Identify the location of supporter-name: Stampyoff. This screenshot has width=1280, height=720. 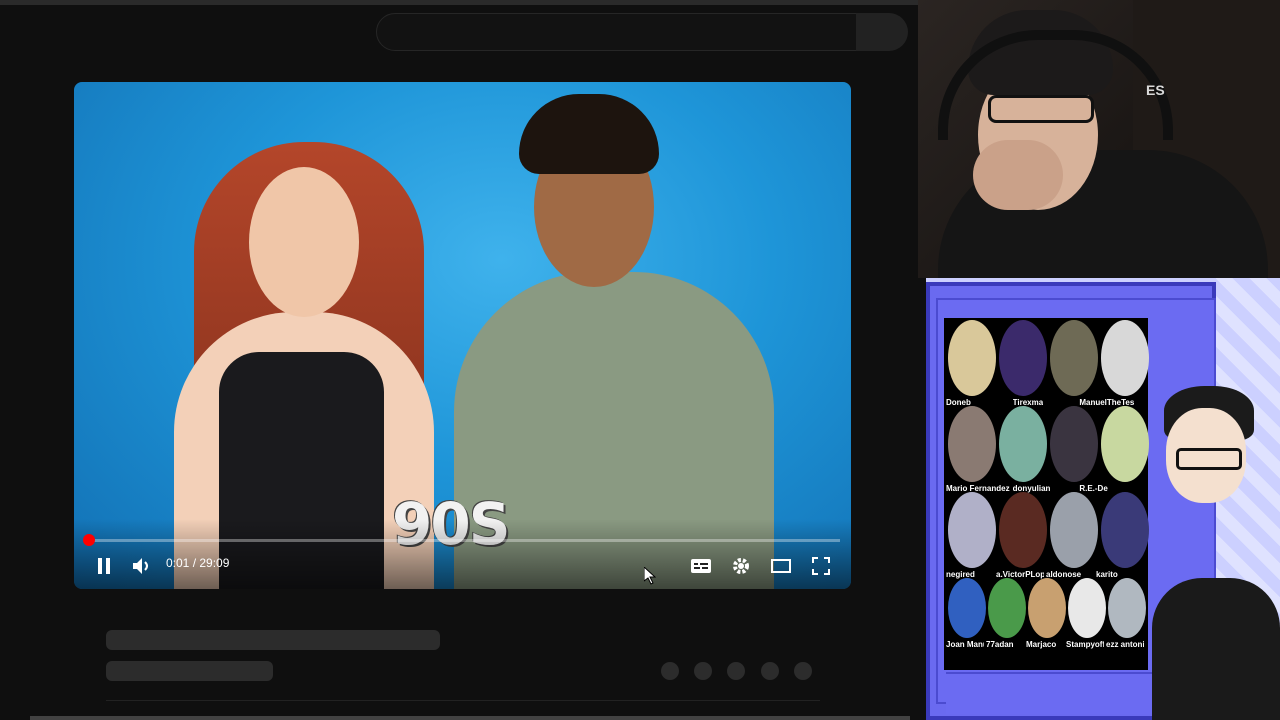
(1085, 644).